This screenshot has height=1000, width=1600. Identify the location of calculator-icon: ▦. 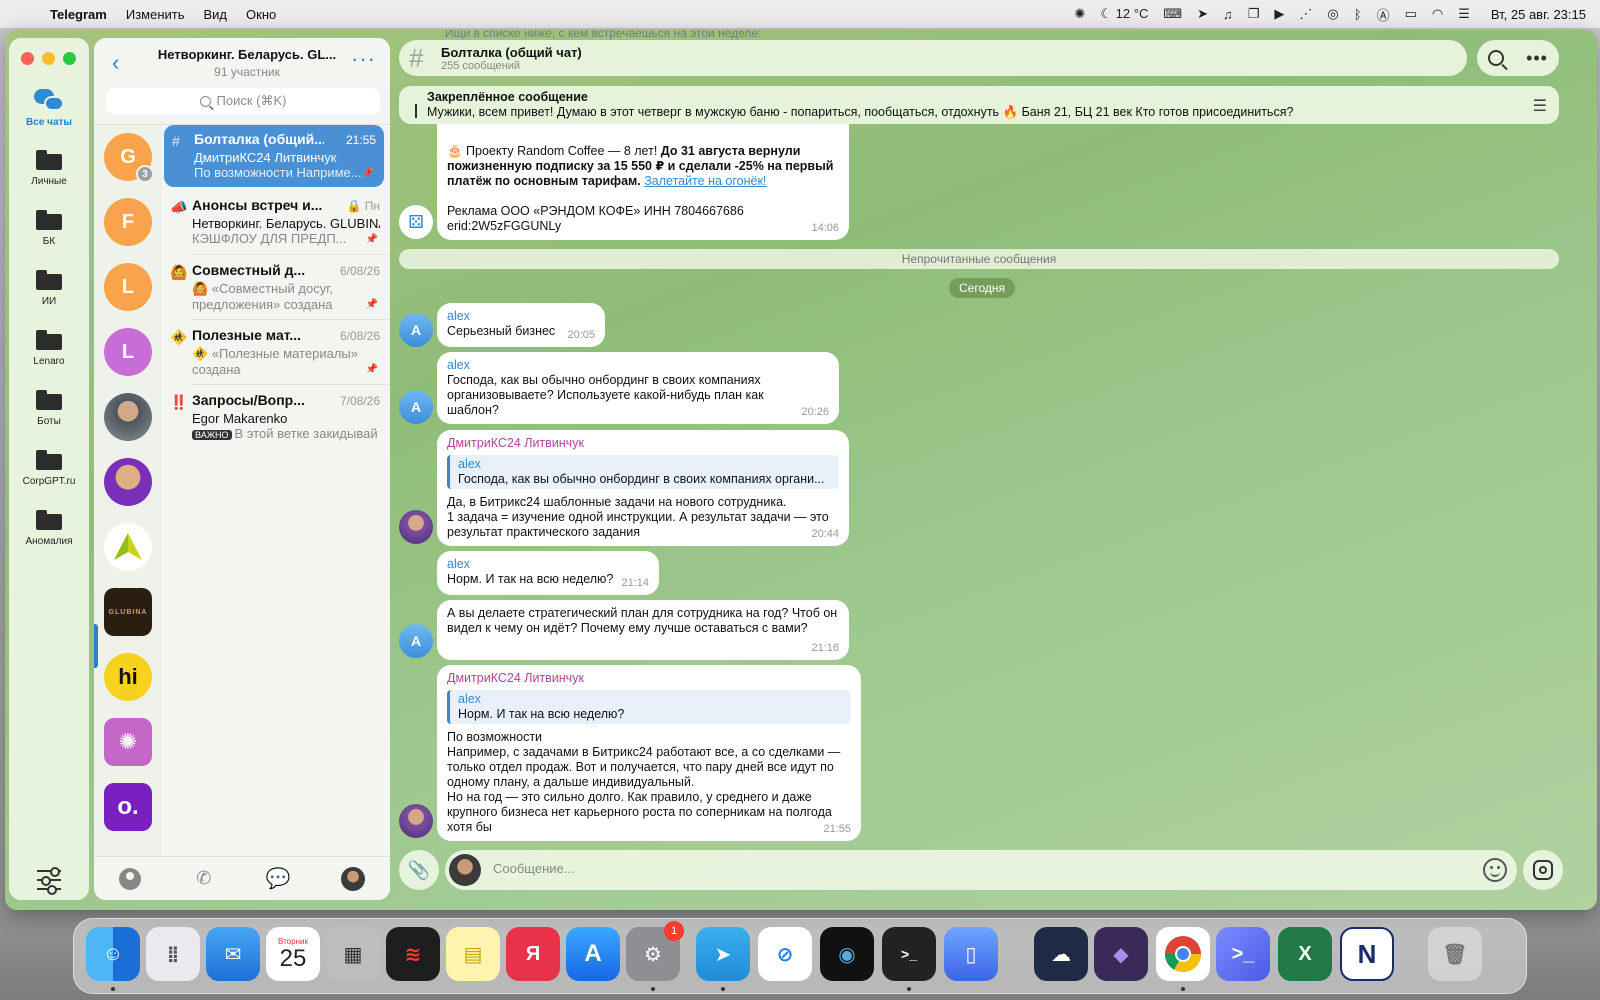
(353, 954).